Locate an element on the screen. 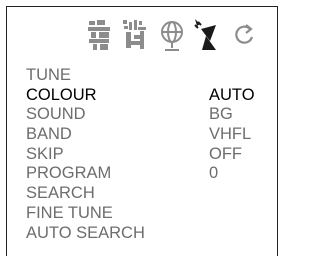  picture-settings-icon is located at coordinates (100, 35).